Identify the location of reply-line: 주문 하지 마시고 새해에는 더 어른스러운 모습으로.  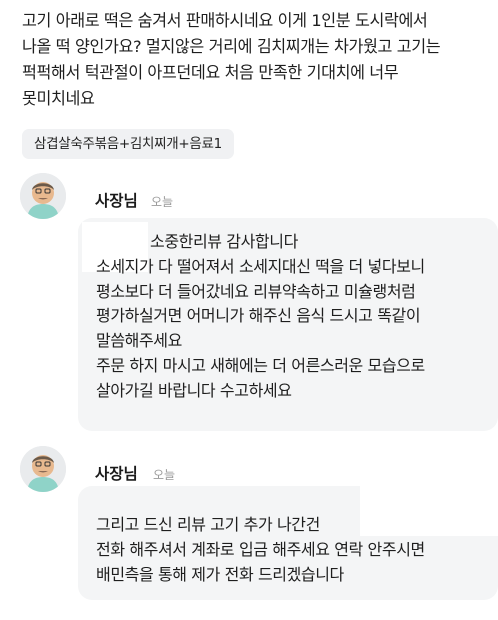
(260, 365).